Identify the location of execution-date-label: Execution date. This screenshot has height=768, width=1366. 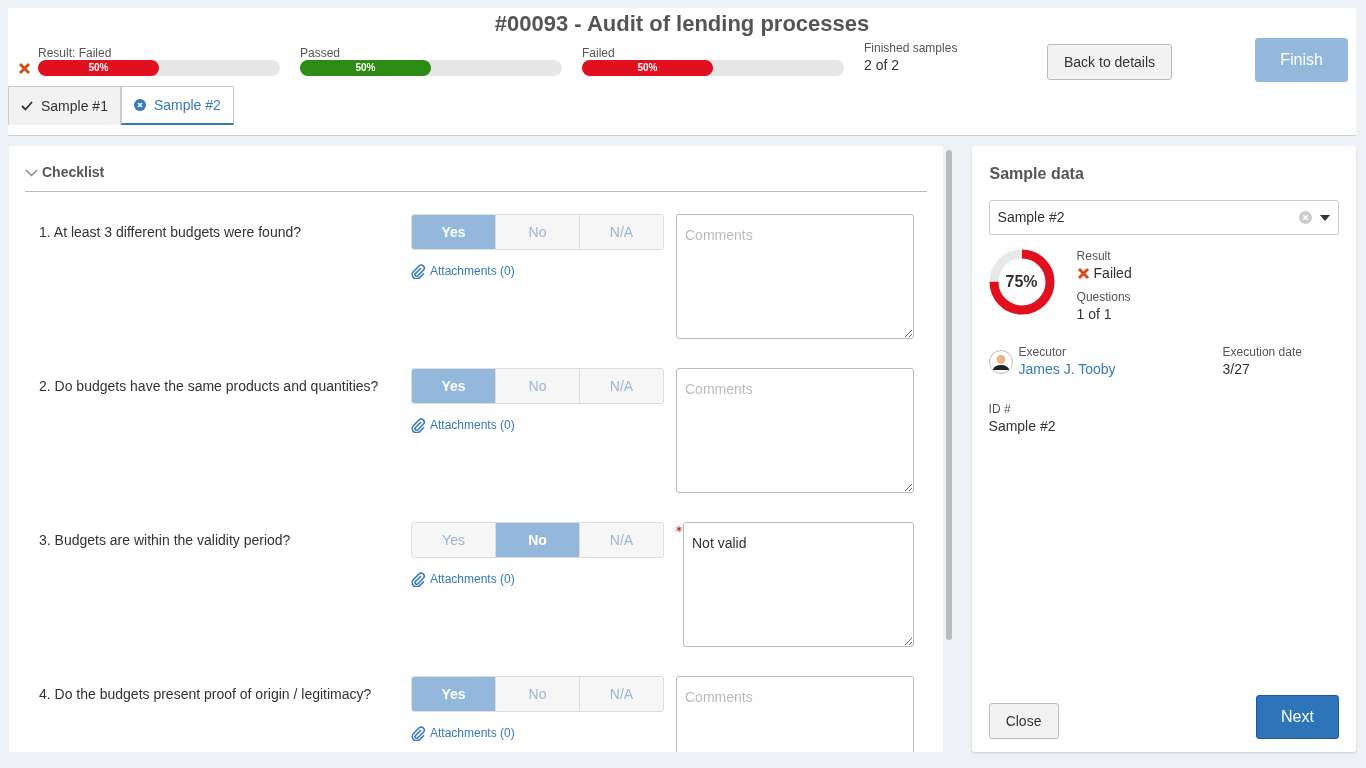
(1262, 352).